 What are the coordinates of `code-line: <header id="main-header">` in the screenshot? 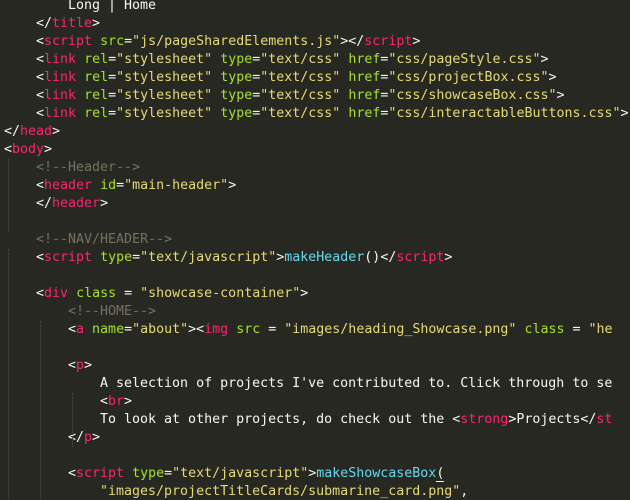 It's located at (136, 186).